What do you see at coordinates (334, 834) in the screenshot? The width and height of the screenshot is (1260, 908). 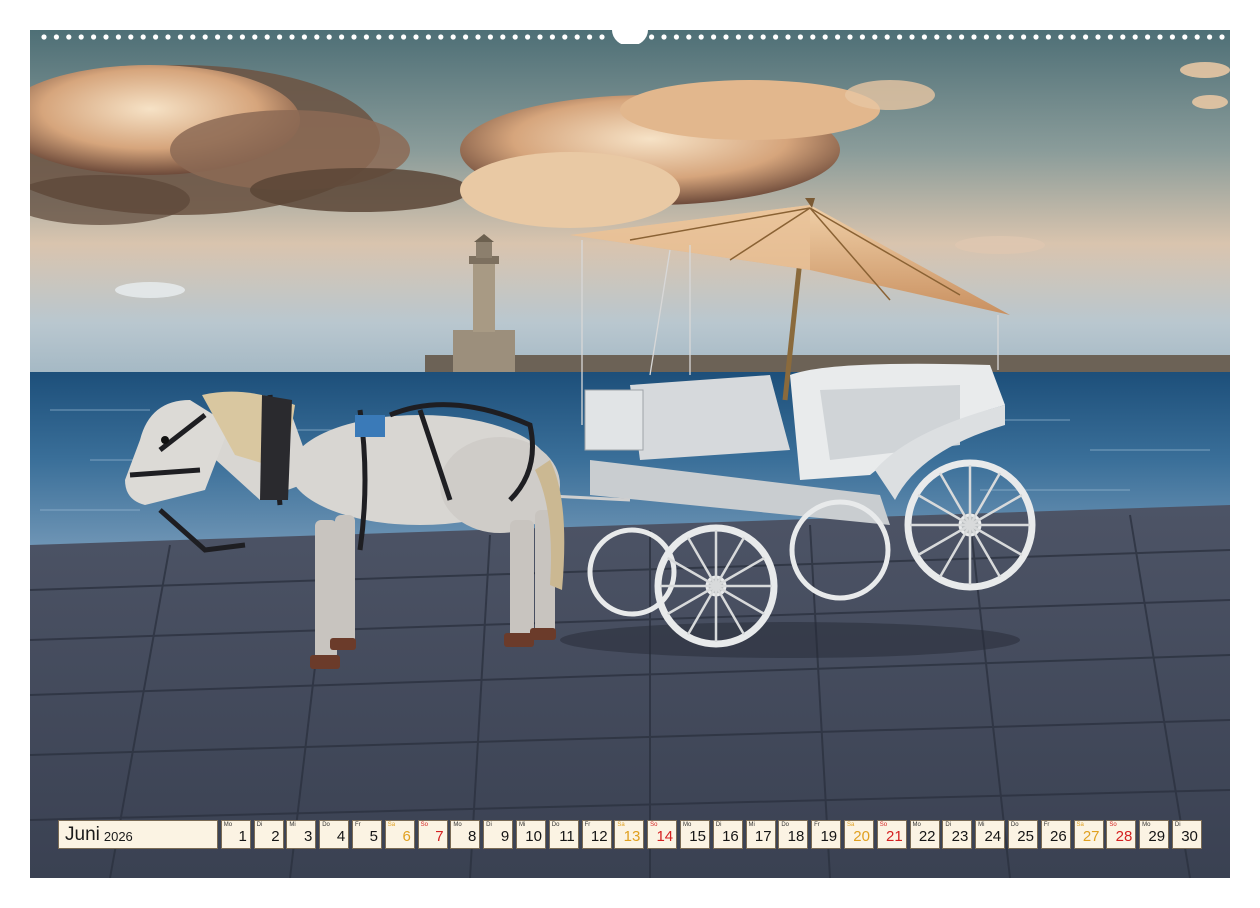 I see `day-cell: Do 4` at bounding box center [334, 834].